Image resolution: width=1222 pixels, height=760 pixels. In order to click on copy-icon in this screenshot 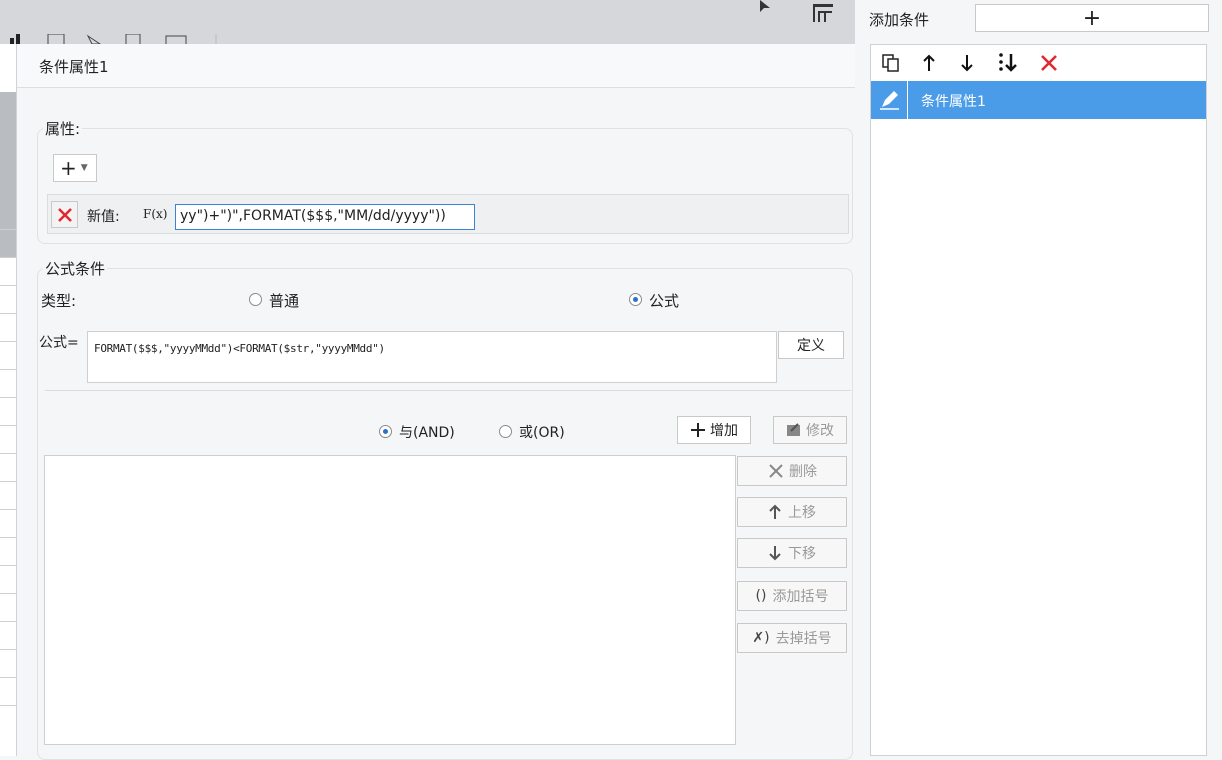, I will do `click(891, 63)`.